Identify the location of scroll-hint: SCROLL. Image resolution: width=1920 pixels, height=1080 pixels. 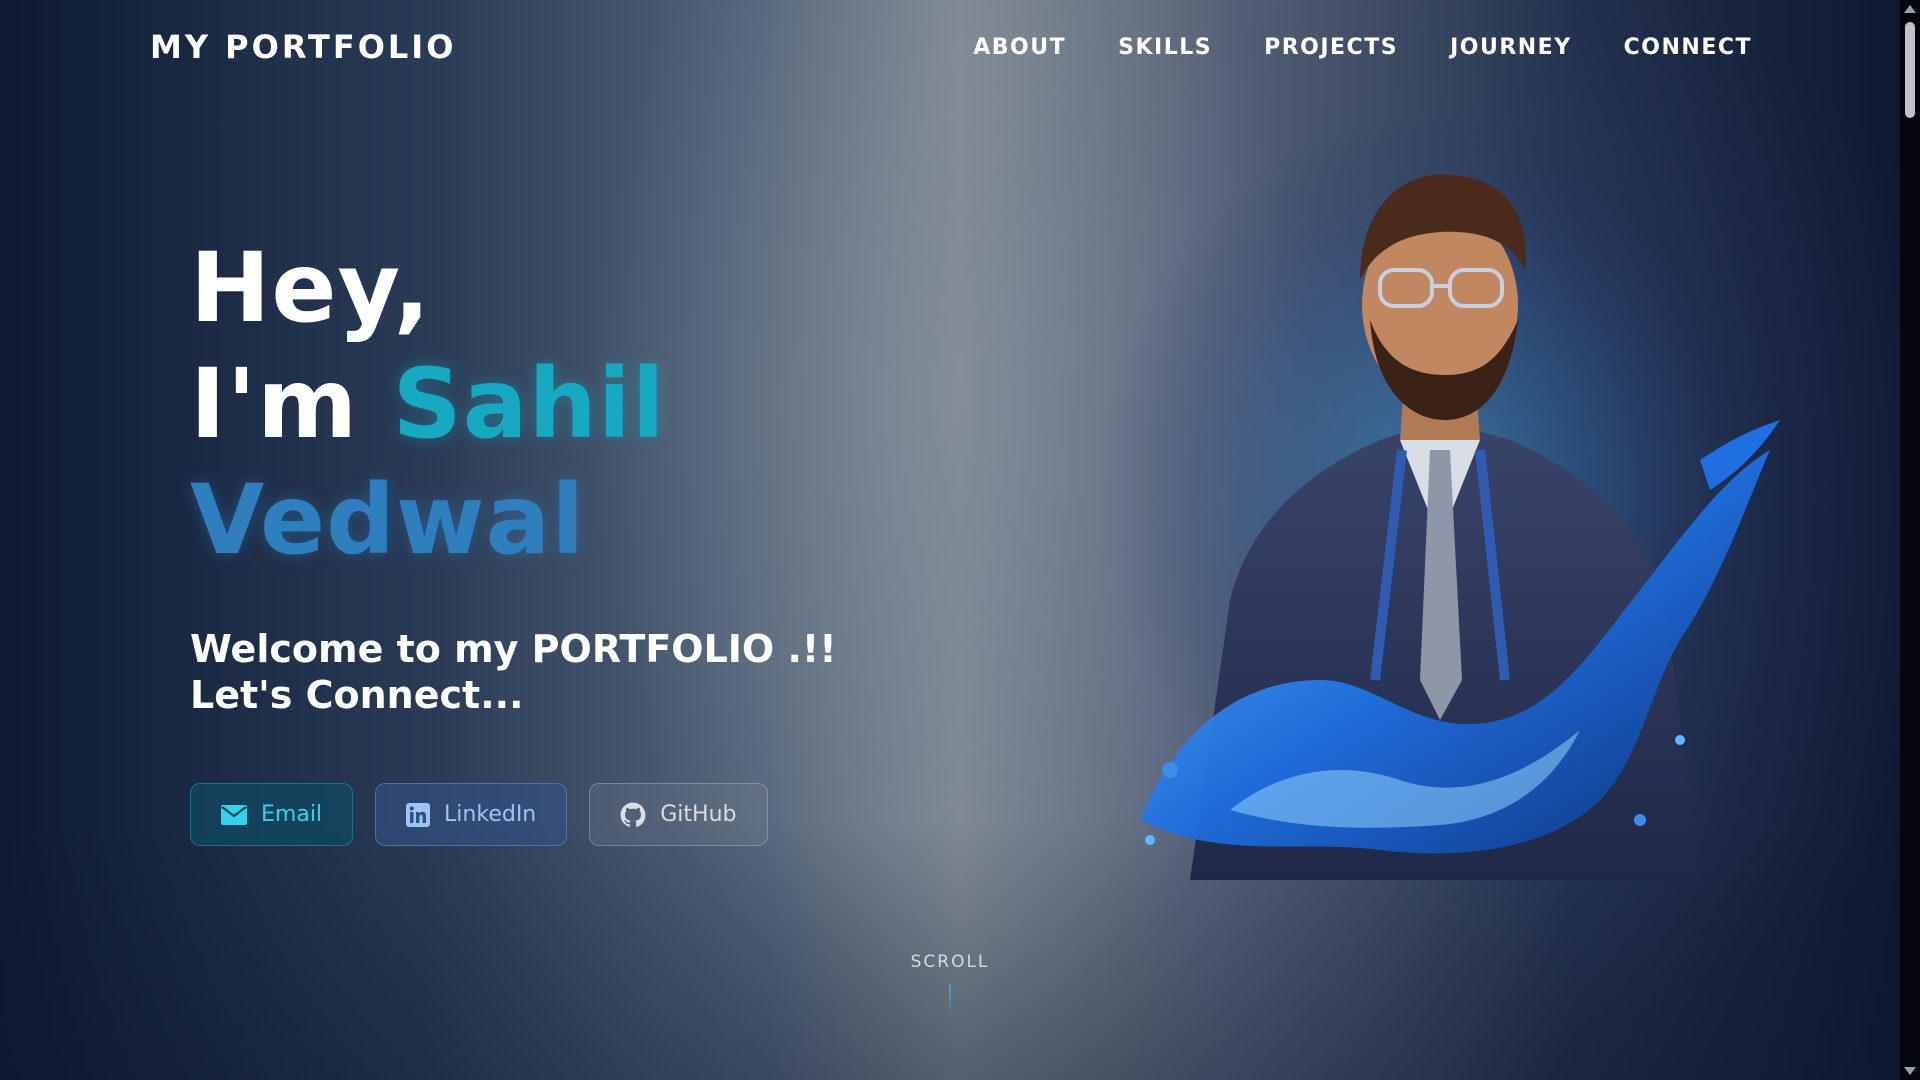
(950, 962).